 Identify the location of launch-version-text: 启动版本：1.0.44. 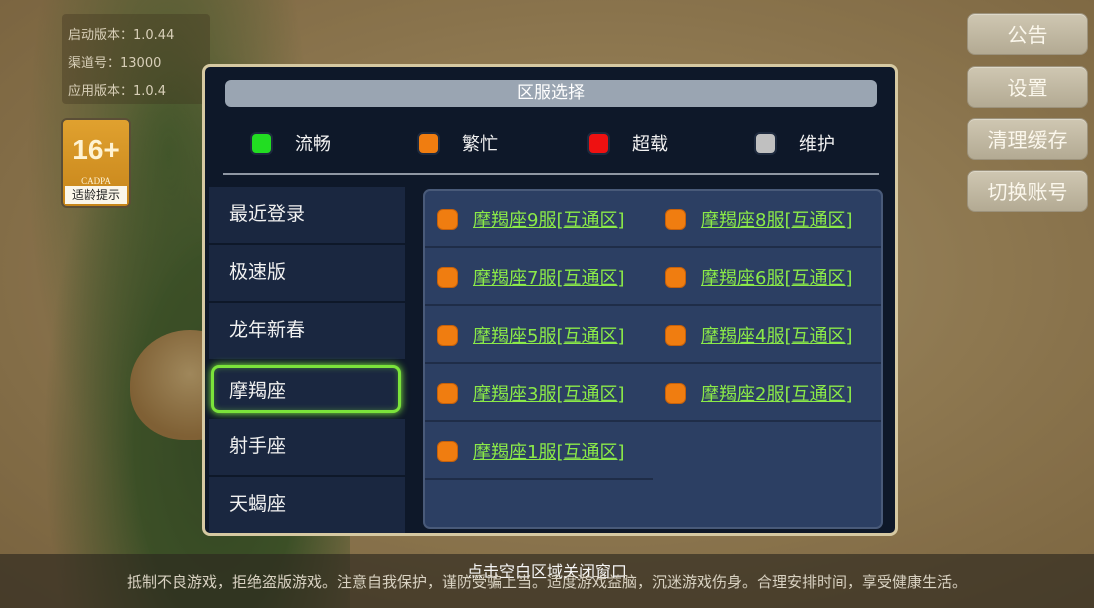
(121, 35).